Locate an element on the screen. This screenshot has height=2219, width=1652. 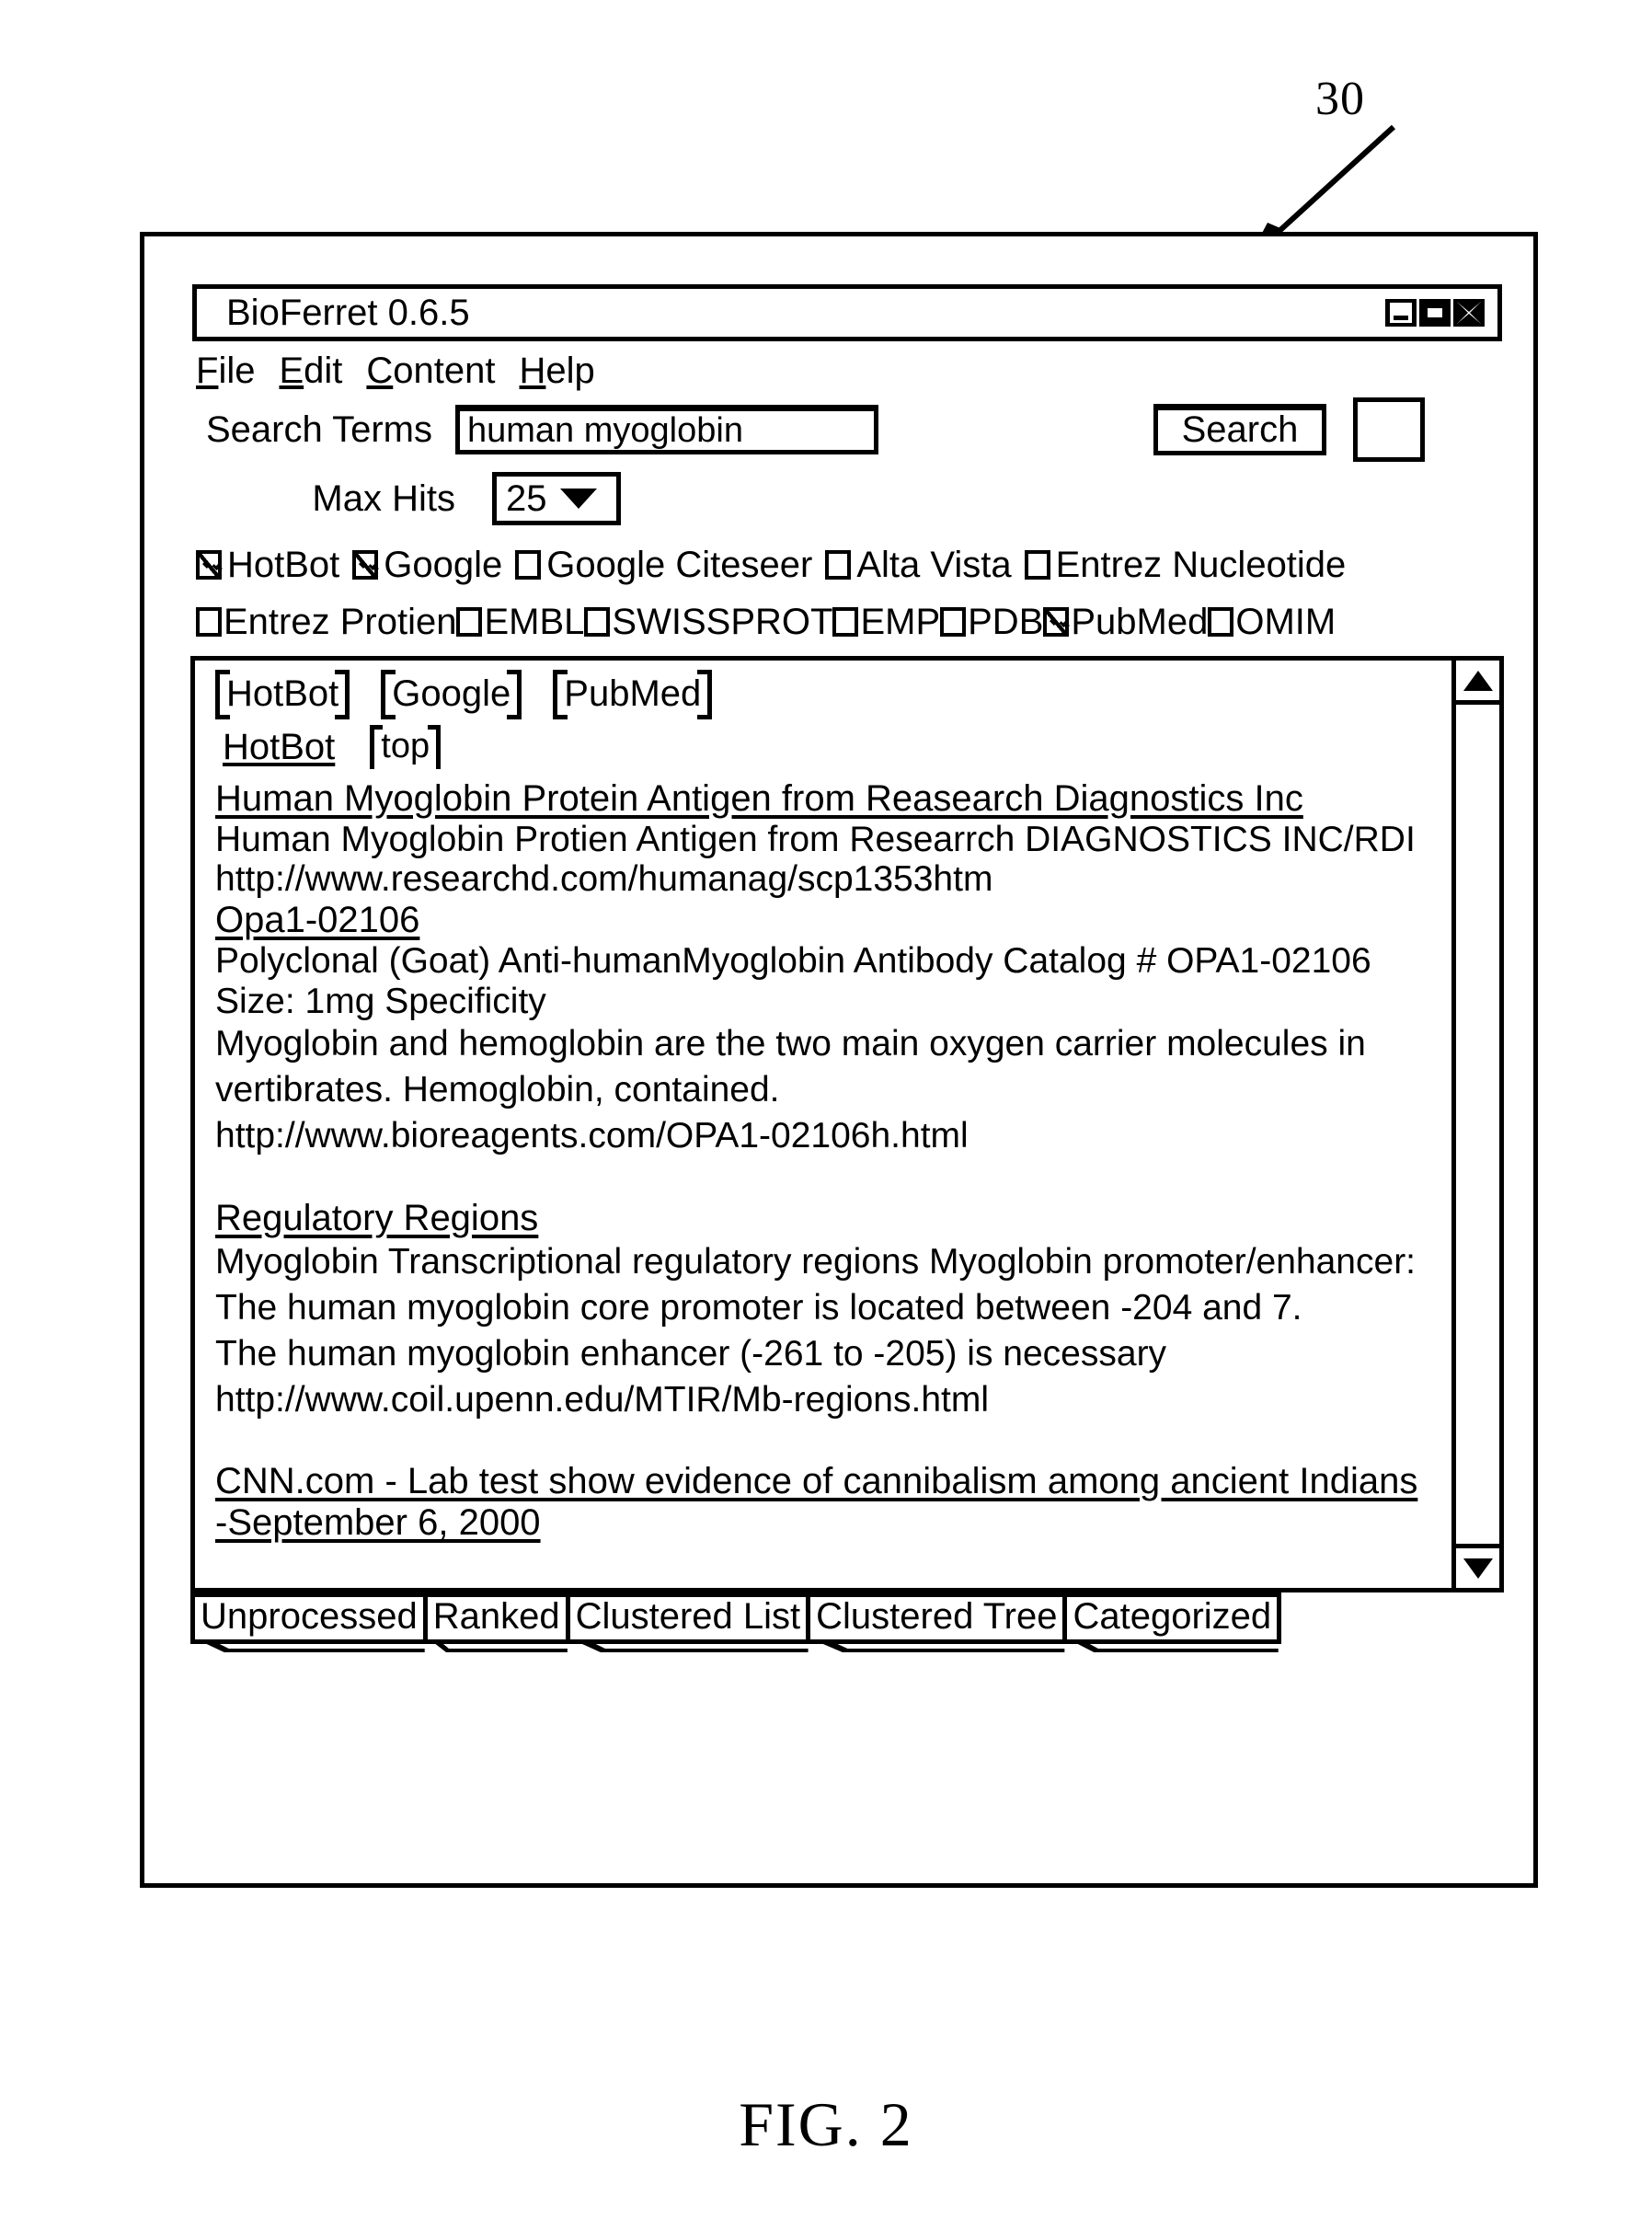
result-title-link: Regulatory Regions is located at coordinates (830, 1218).